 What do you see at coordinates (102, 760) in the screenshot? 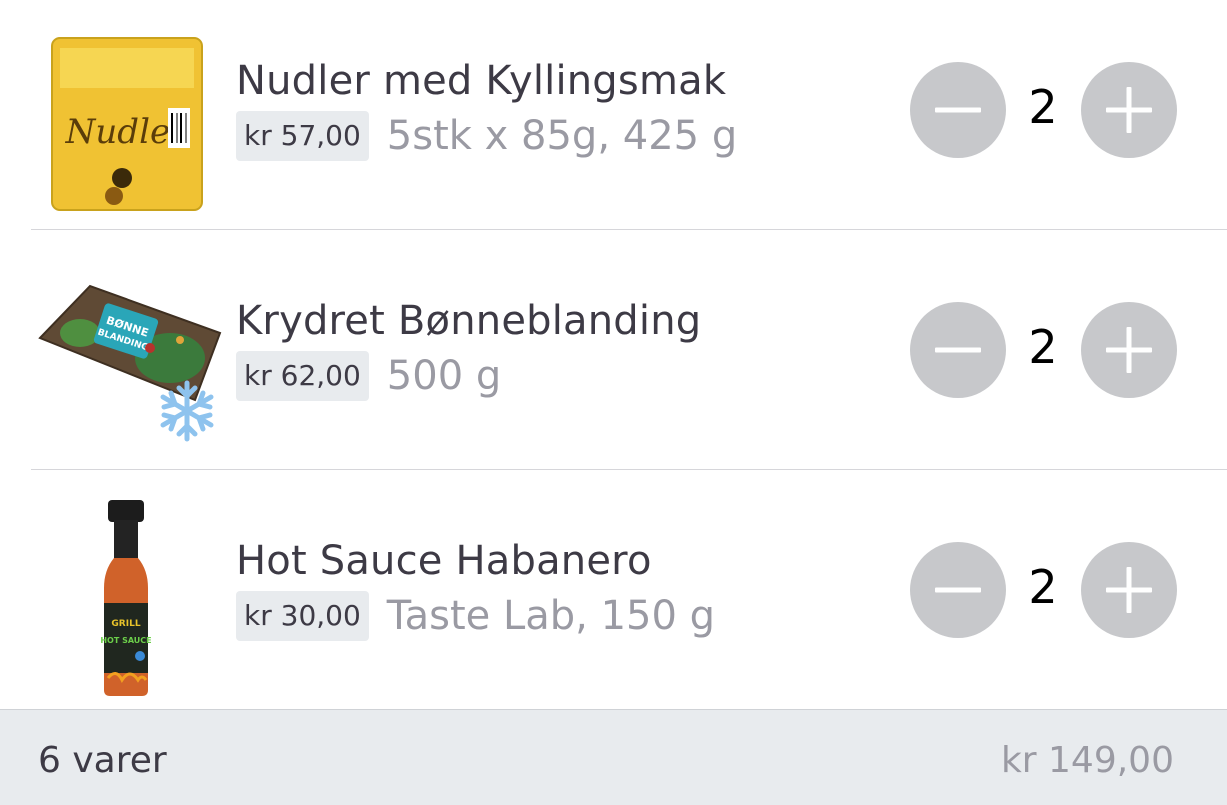
I see `item-count: 6 varer` at bounding box center [102, 760].